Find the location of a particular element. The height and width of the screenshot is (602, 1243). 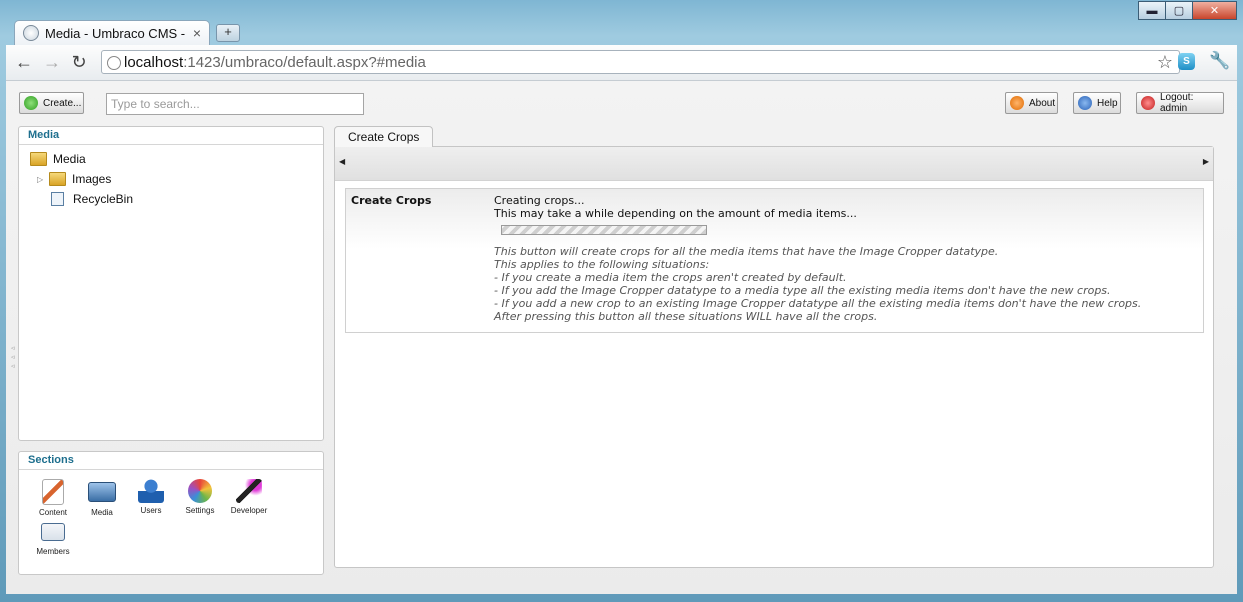

url-path: :1423/umbraco/default.aspx?#media is located at coordinates (304, 62).